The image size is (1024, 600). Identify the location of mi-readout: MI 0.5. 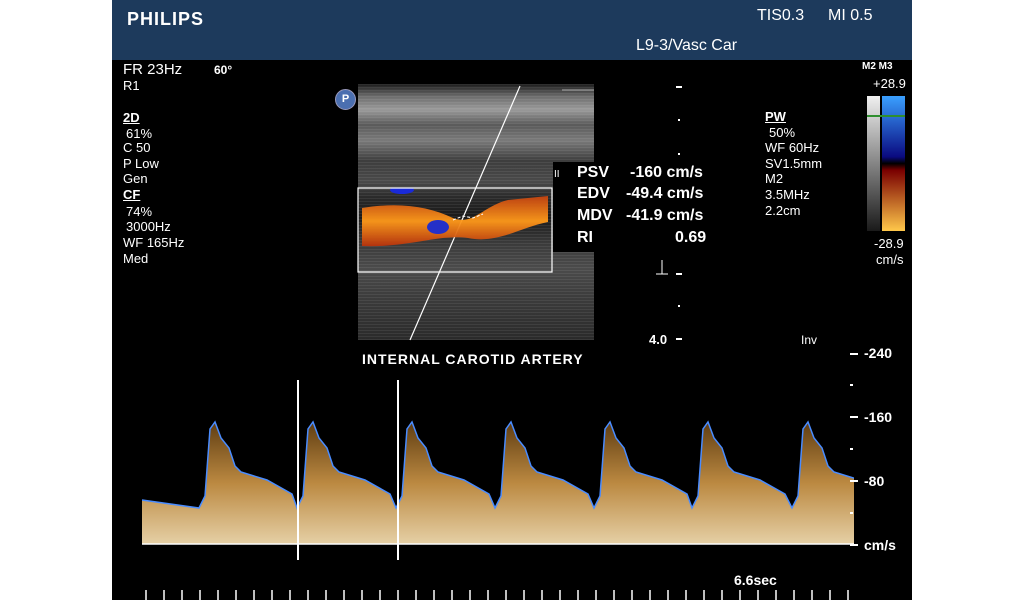
(850, 15).